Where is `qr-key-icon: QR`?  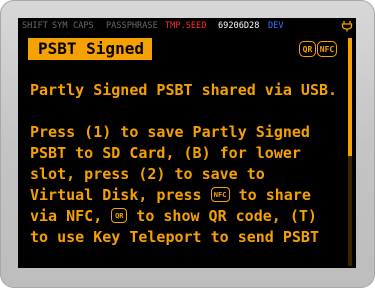
qr-key-icon: QR is located at coordinates (119, 215).